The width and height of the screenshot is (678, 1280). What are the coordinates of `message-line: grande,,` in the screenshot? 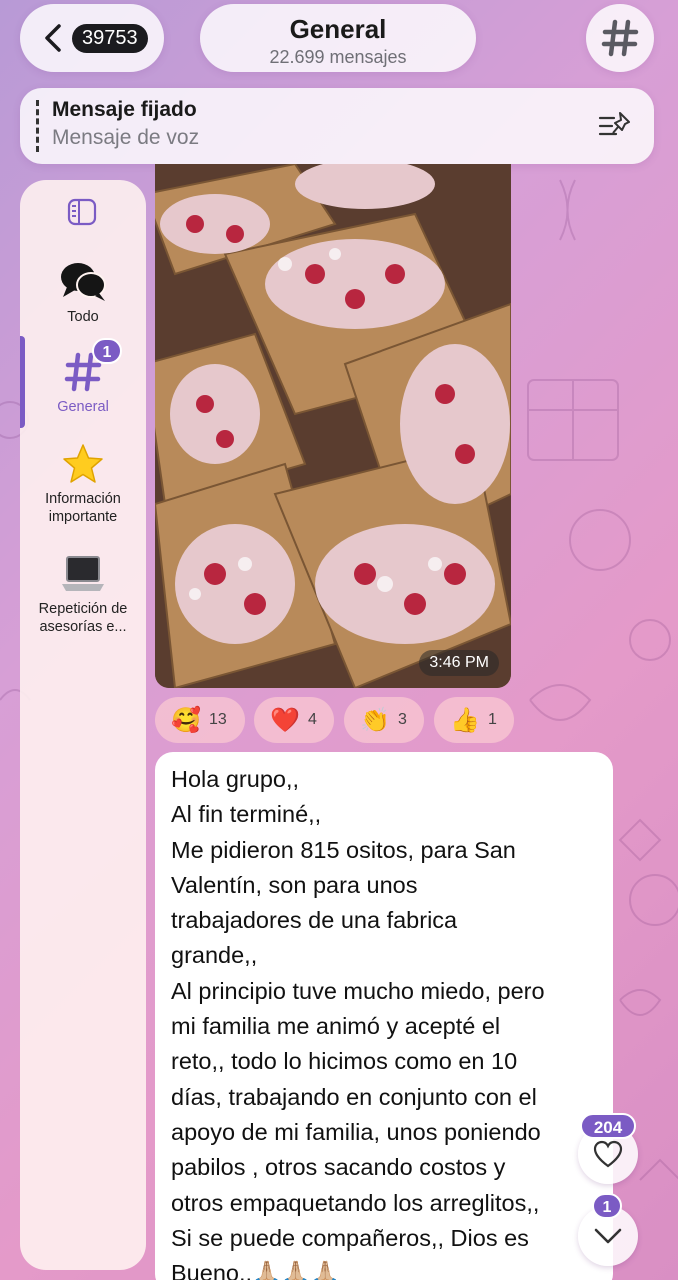 It's located at (214, 955).